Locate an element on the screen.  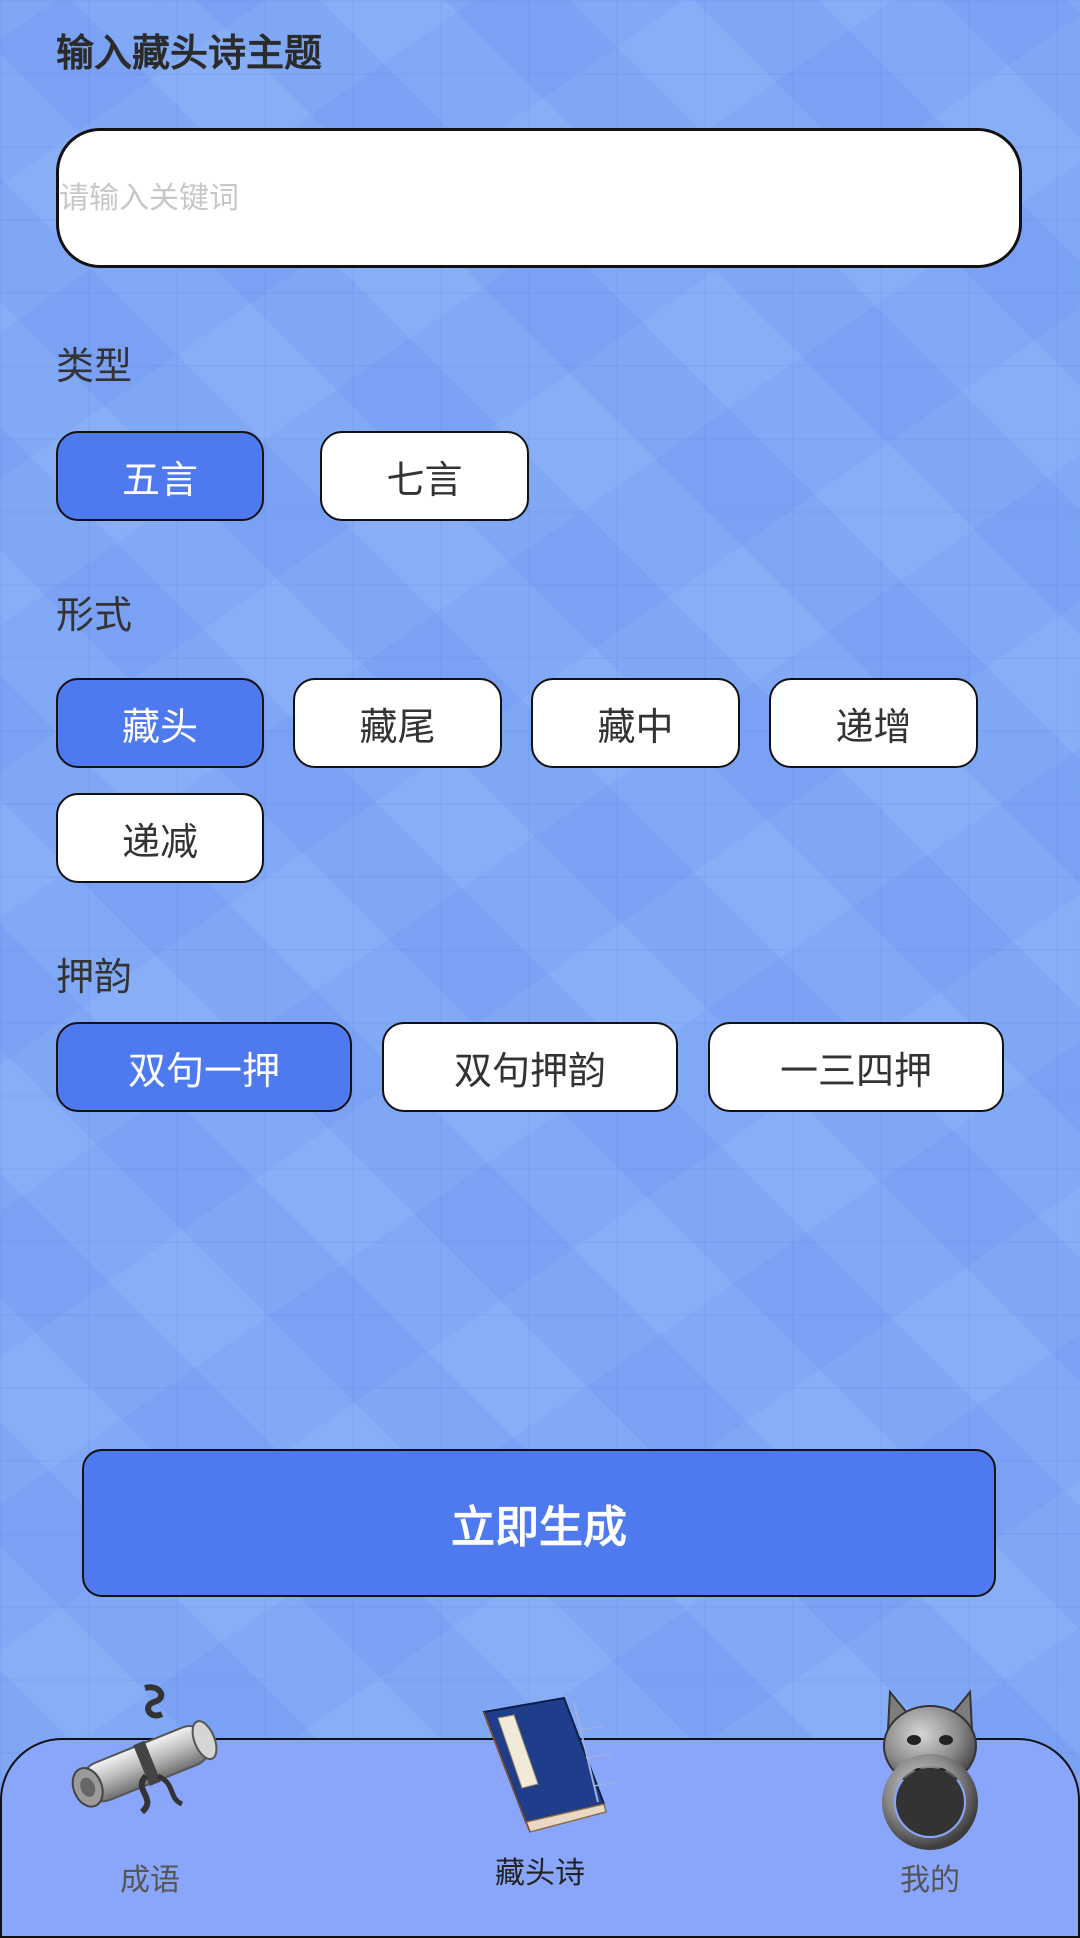
form-option-middle: 藏中 is located at coordinates (635, 723).